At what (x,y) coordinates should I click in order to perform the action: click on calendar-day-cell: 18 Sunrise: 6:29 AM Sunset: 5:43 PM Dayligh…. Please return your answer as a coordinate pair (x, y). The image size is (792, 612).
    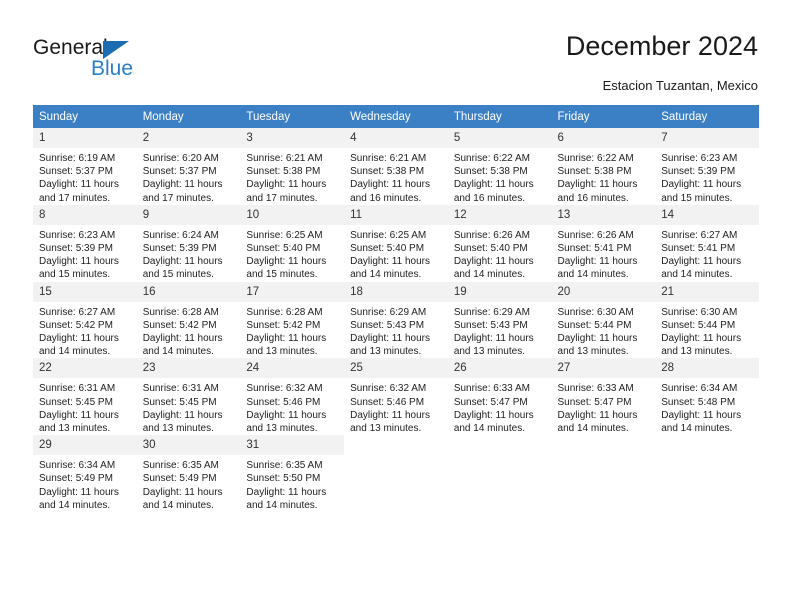
    Looking at the image, I should click on (396, 320).